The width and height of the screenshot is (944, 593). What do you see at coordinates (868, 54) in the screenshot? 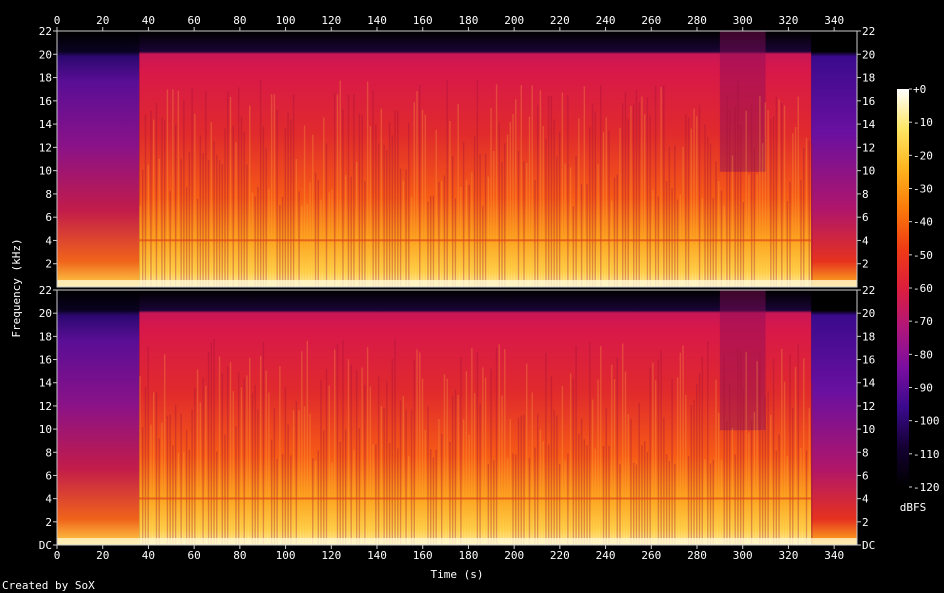
I see `y-tick-label-right: 20` at bounding box center [868, 54].